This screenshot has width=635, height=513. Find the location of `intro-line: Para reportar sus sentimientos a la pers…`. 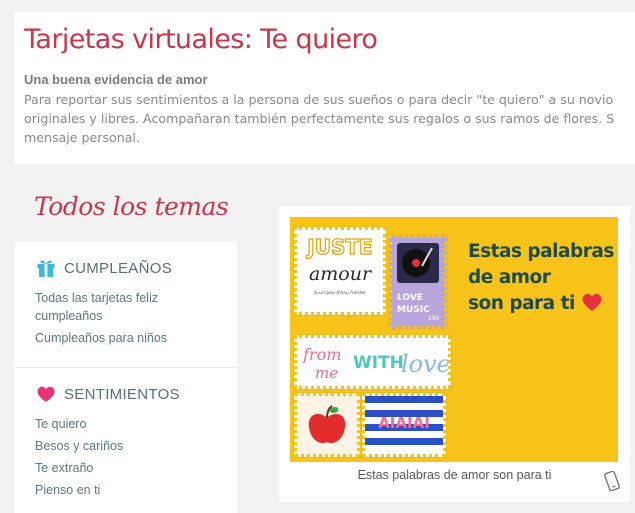

intro-line: Para reportar sus sentimientos a la pers… is located at coordinates (319, 99).